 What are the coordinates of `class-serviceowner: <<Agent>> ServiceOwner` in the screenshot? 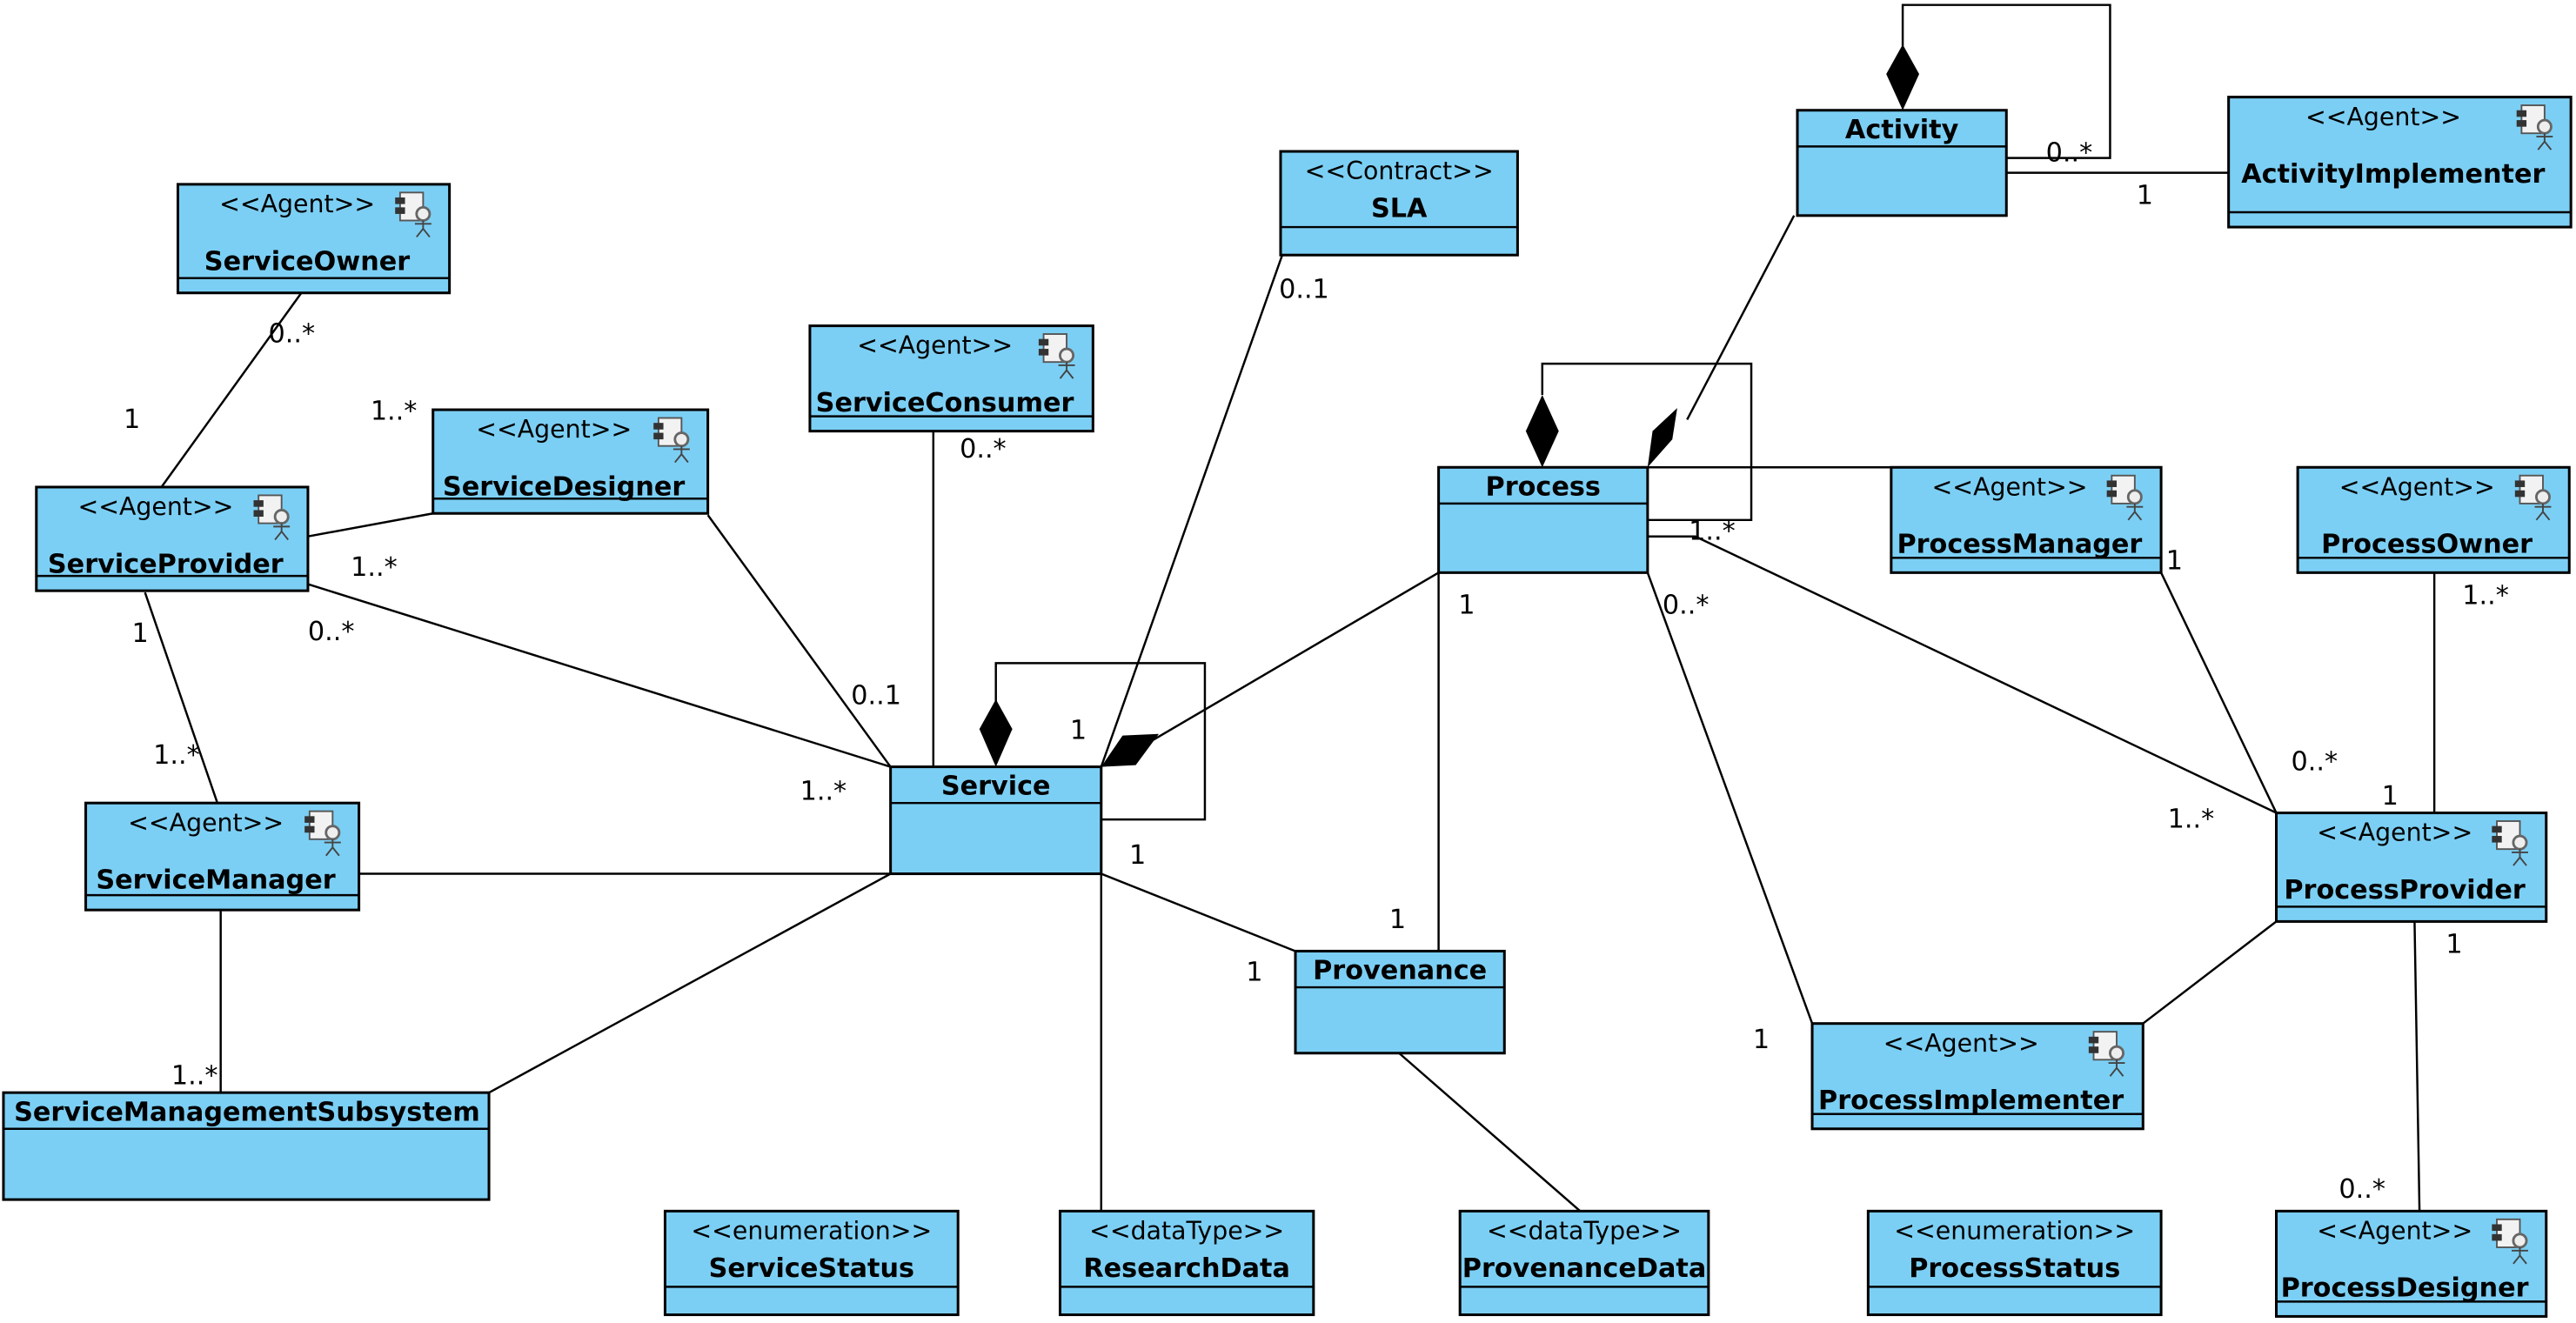 It's located at (314, 239).